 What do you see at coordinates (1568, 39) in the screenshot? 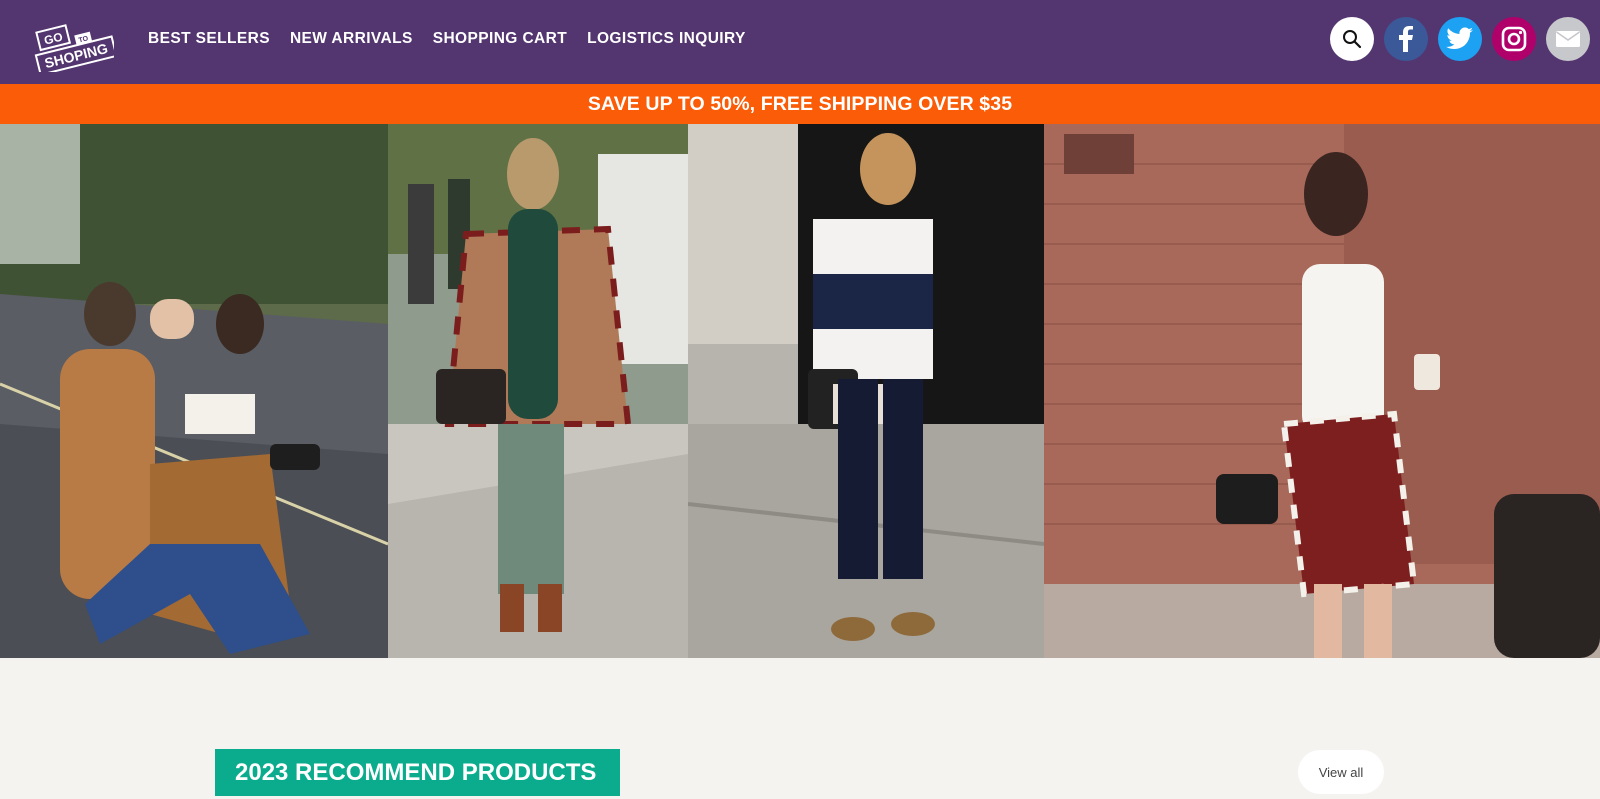
I see `mail-icon` at bounding box center [1568, 39].